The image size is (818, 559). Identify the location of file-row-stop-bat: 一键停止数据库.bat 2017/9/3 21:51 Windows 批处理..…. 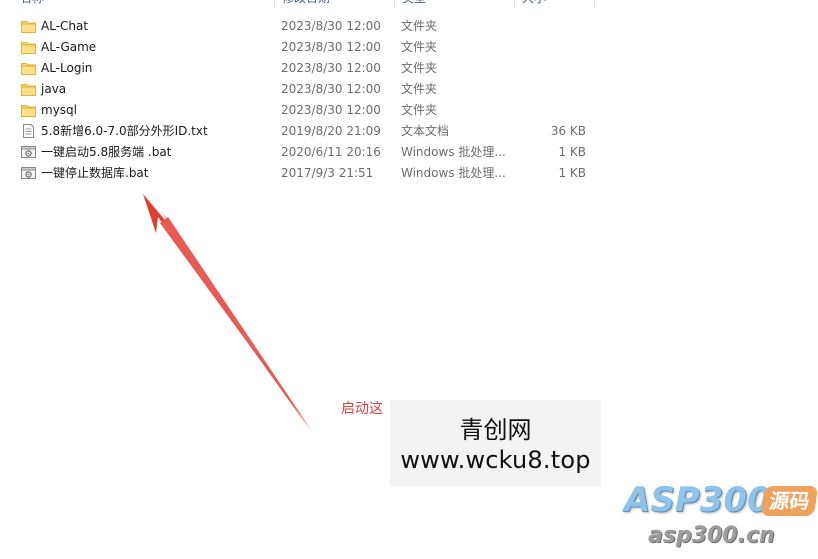
(300, 173).